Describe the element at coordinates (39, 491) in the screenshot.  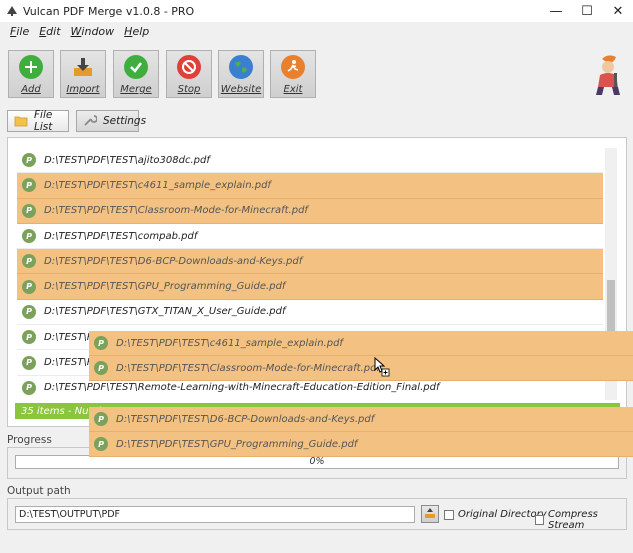
I see `output-path-label: Output path` at that location.